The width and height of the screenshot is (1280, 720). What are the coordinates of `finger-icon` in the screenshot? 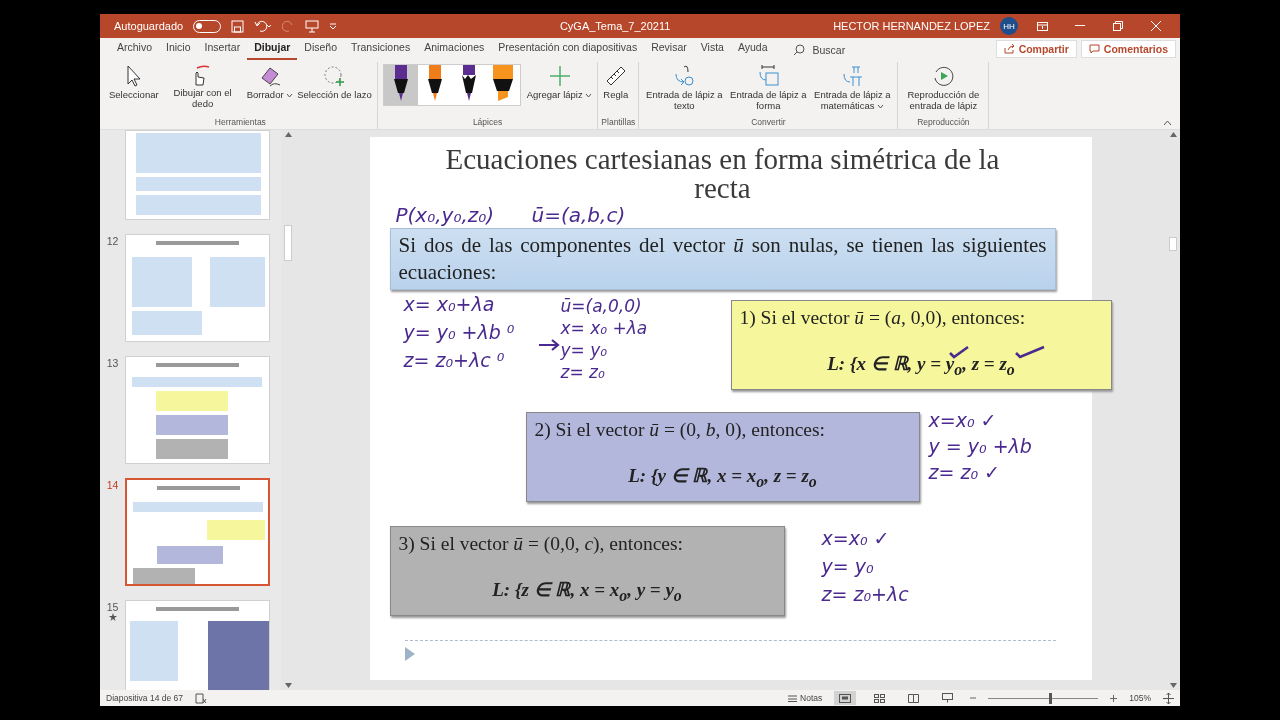 It's located at (203, 75).